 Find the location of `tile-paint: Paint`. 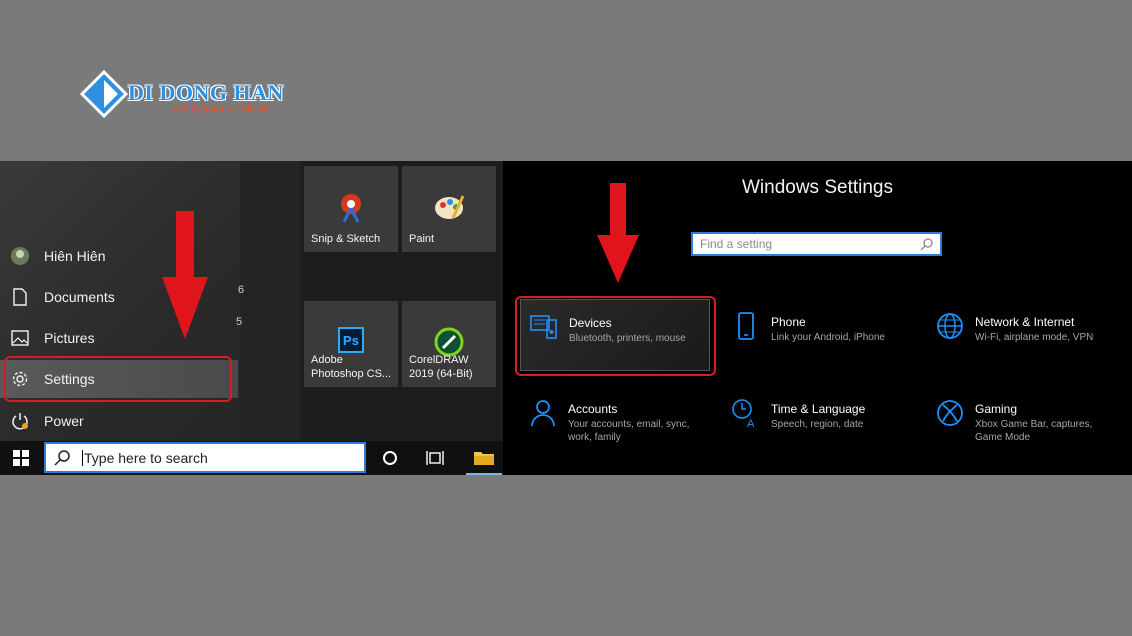

tile-paint: Paint is located at coordinates (449, 209).